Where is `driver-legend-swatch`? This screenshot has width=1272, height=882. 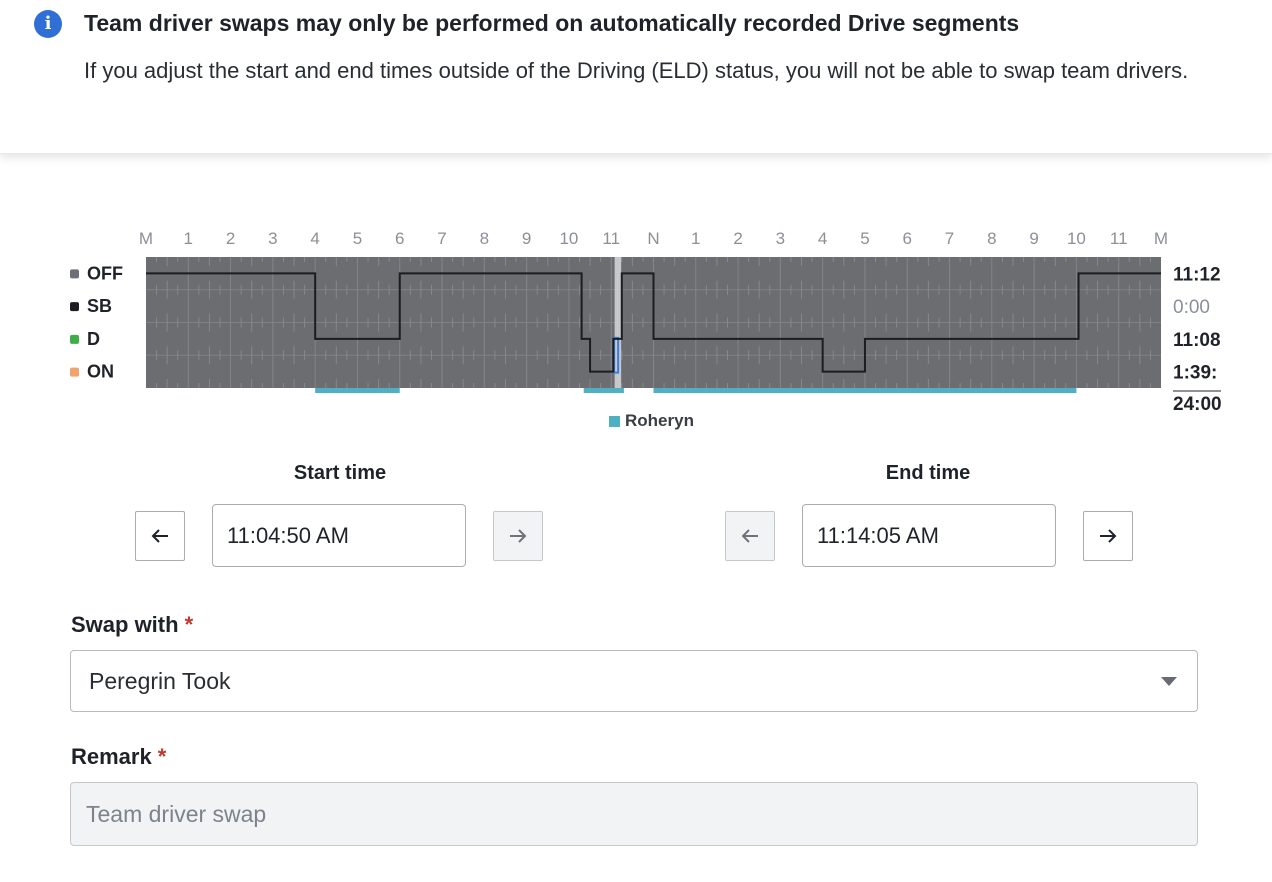
driver-legend-swatch is located at coordinates (614, 421).